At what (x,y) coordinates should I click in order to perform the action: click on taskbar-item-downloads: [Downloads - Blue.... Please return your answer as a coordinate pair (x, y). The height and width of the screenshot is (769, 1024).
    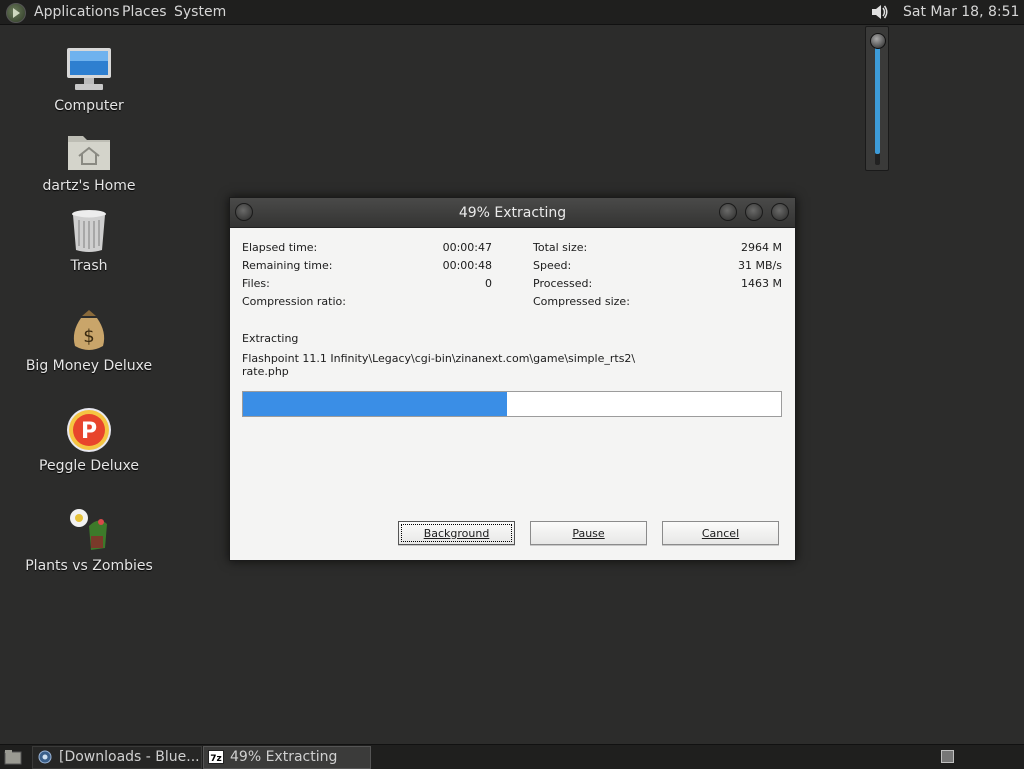
    Looking at the image, I should click on (117, 757).